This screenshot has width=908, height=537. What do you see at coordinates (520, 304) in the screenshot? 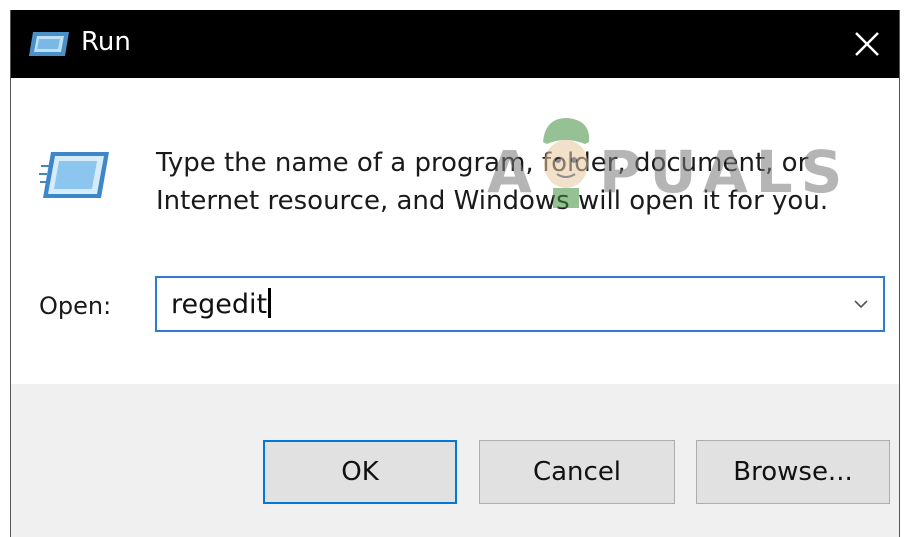
I see `open-combobox: regedit` at bounding box center [520, 304].